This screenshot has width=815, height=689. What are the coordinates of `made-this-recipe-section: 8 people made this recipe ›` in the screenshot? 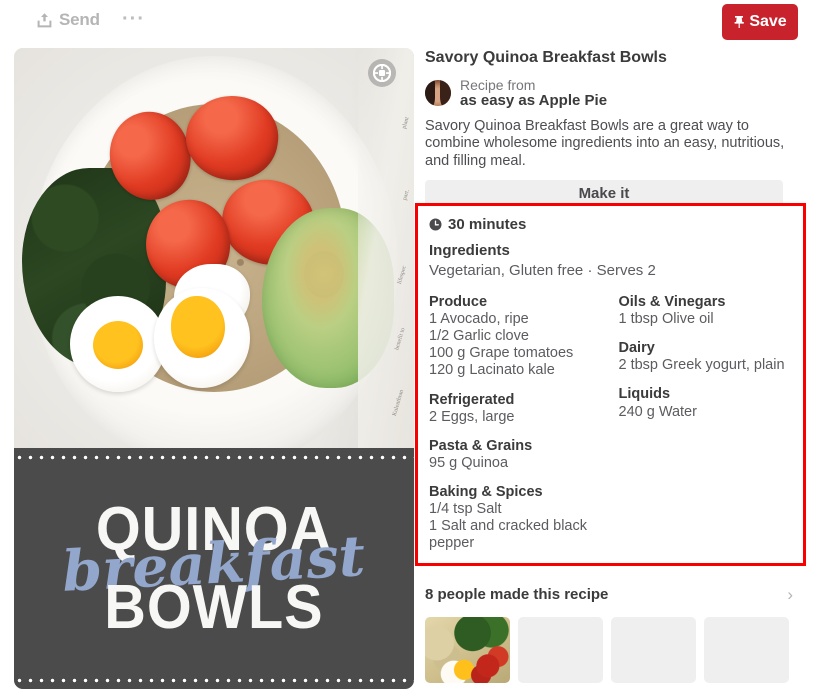 It's located at (612, 634).